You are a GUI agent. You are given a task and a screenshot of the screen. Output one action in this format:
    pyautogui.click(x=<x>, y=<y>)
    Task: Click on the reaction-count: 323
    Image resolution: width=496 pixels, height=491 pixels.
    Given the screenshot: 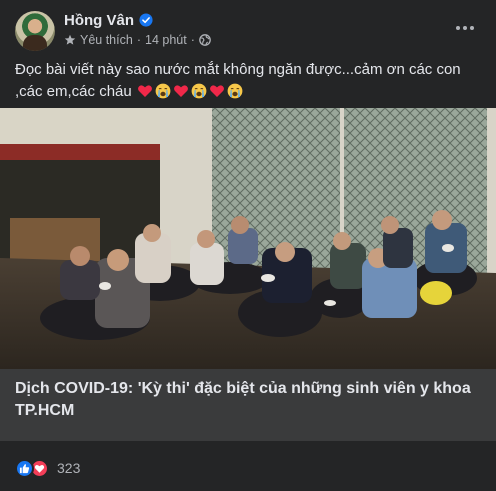 What is the action you would take?
    pyautogui.click(x=68, y=468)
    